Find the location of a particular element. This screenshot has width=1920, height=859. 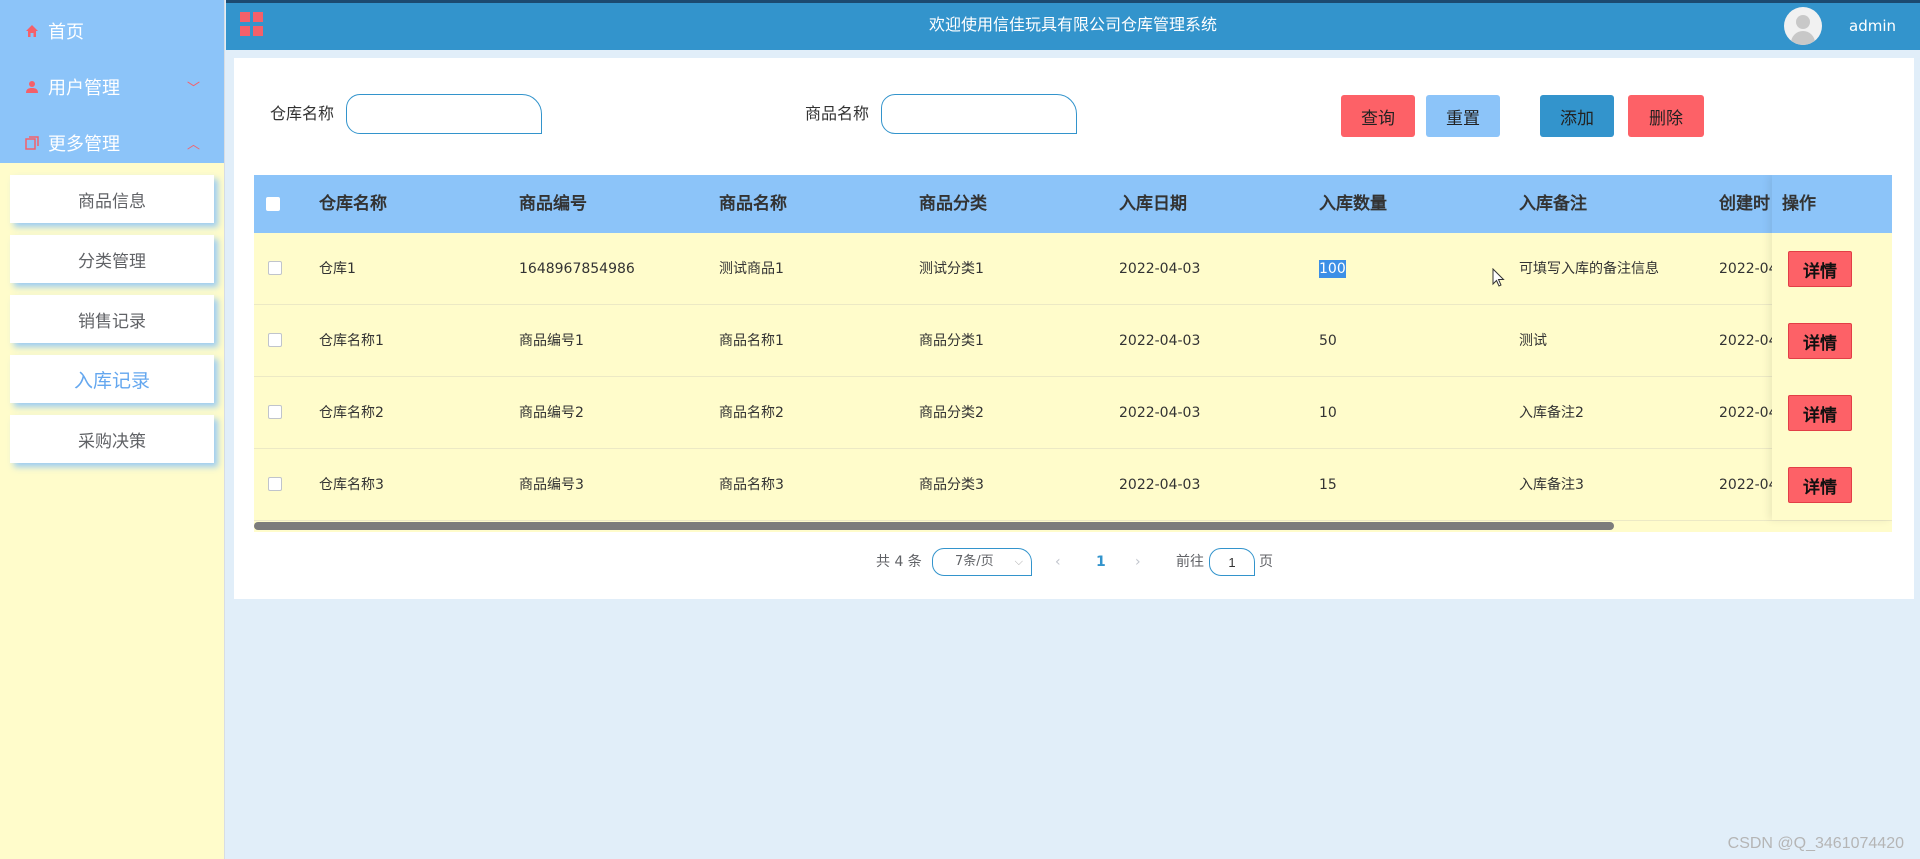

selected-text: 100 is located at coordinates (1332, 269).